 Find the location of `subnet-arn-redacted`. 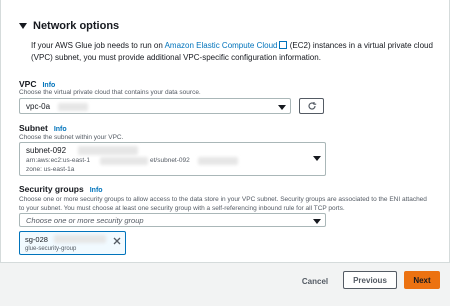

subnet-arn-redacted is located at coordinates (124, 161).